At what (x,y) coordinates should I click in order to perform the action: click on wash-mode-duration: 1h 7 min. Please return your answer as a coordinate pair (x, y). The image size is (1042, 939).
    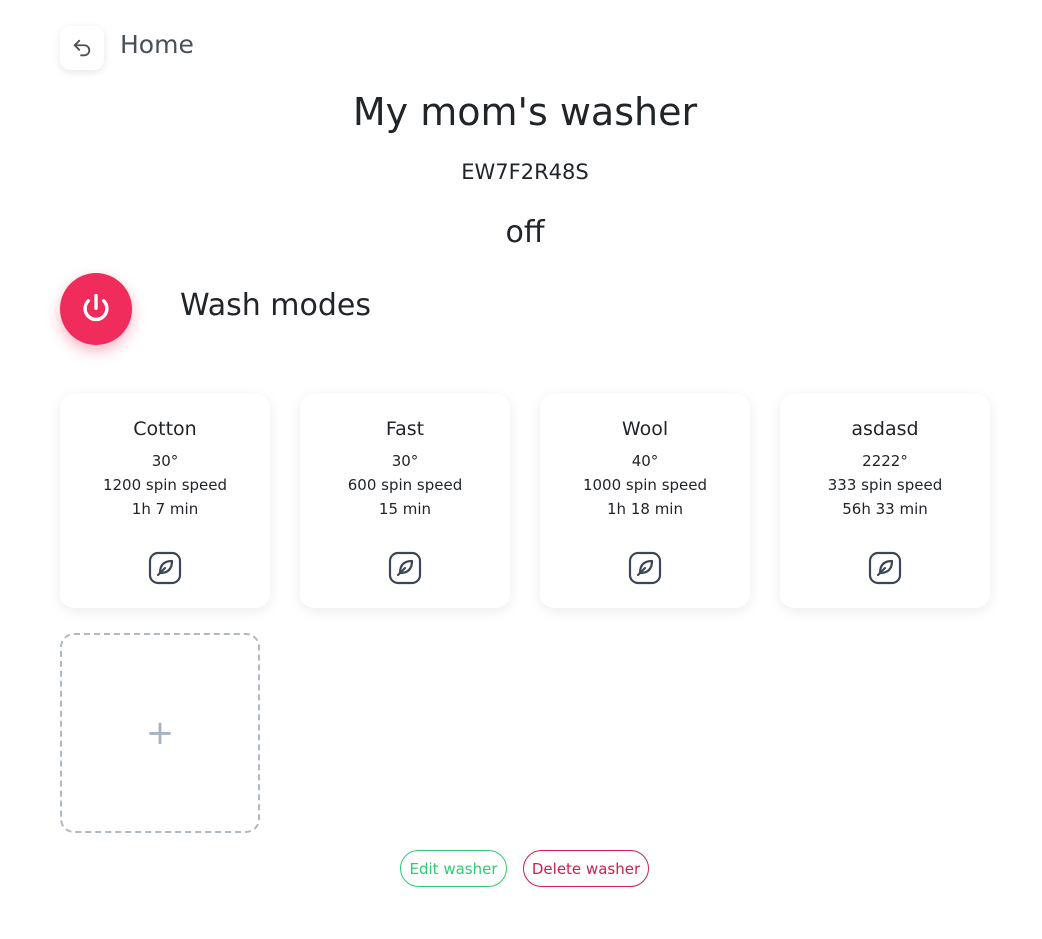
    Looking at the image, I should click on (165, 509).